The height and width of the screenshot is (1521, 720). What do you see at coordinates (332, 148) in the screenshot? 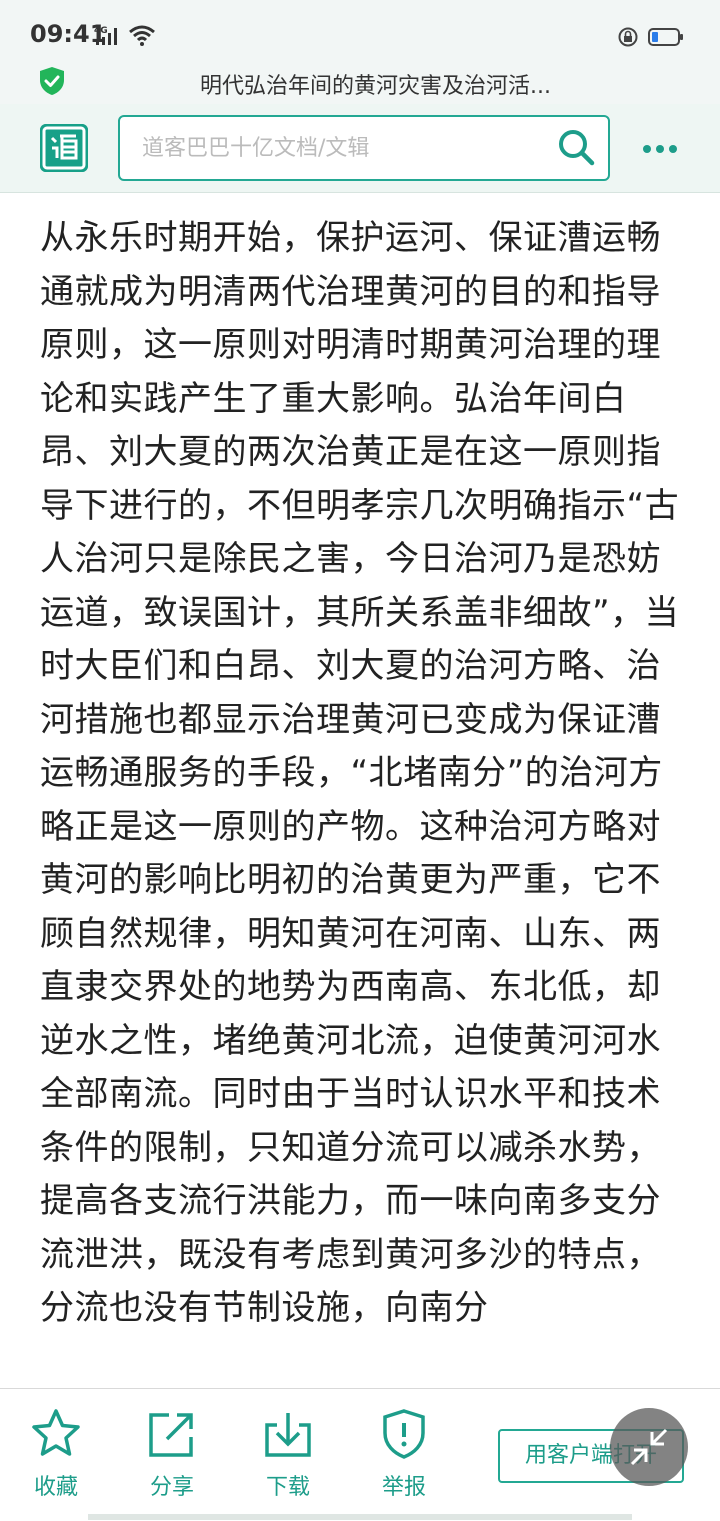
I see `search-input` at bounding box center [332, 148].